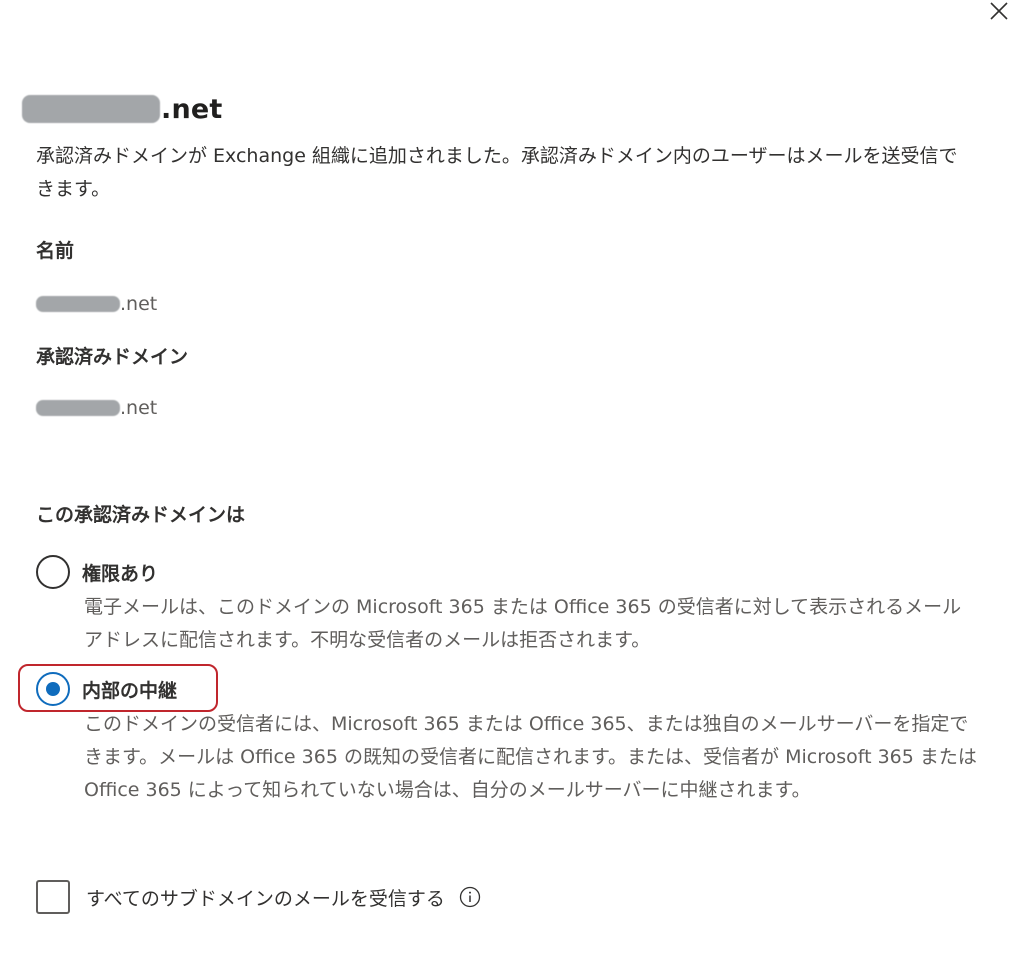  Describe the element at coordinates (120, 573) in the screenshot. I see `radio-authoritative-label: 権限あり` at that location.